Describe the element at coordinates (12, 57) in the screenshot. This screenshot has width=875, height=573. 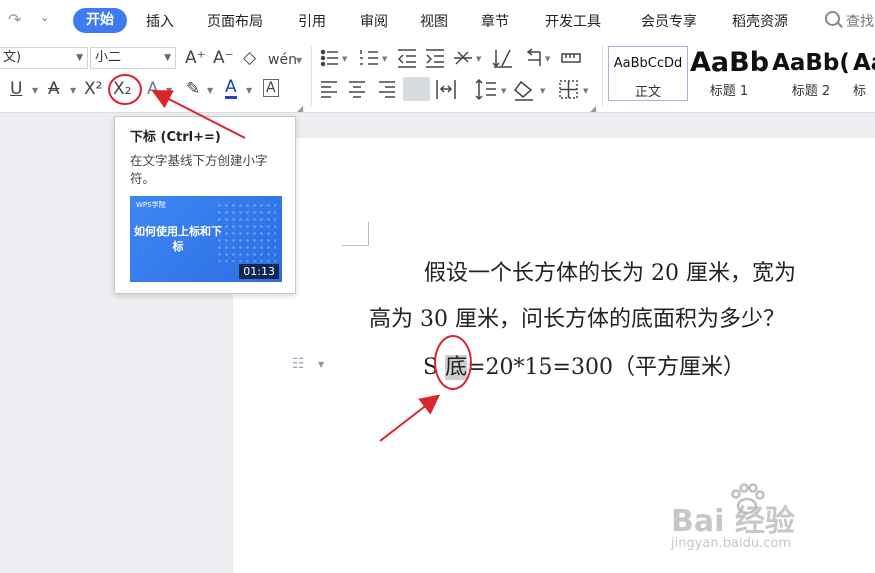
I see `font-name-value: 文)` at that location.